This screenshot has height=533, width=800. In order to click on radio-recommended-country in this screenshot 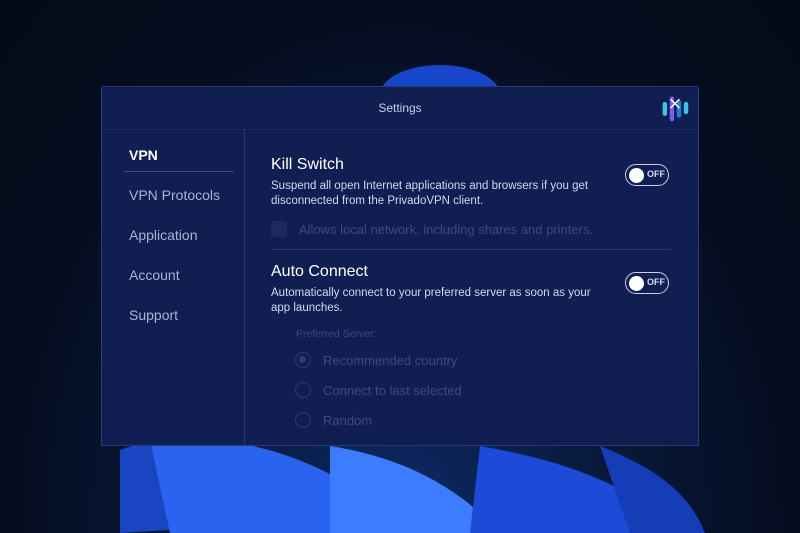, I will do `click(303, 360)`.